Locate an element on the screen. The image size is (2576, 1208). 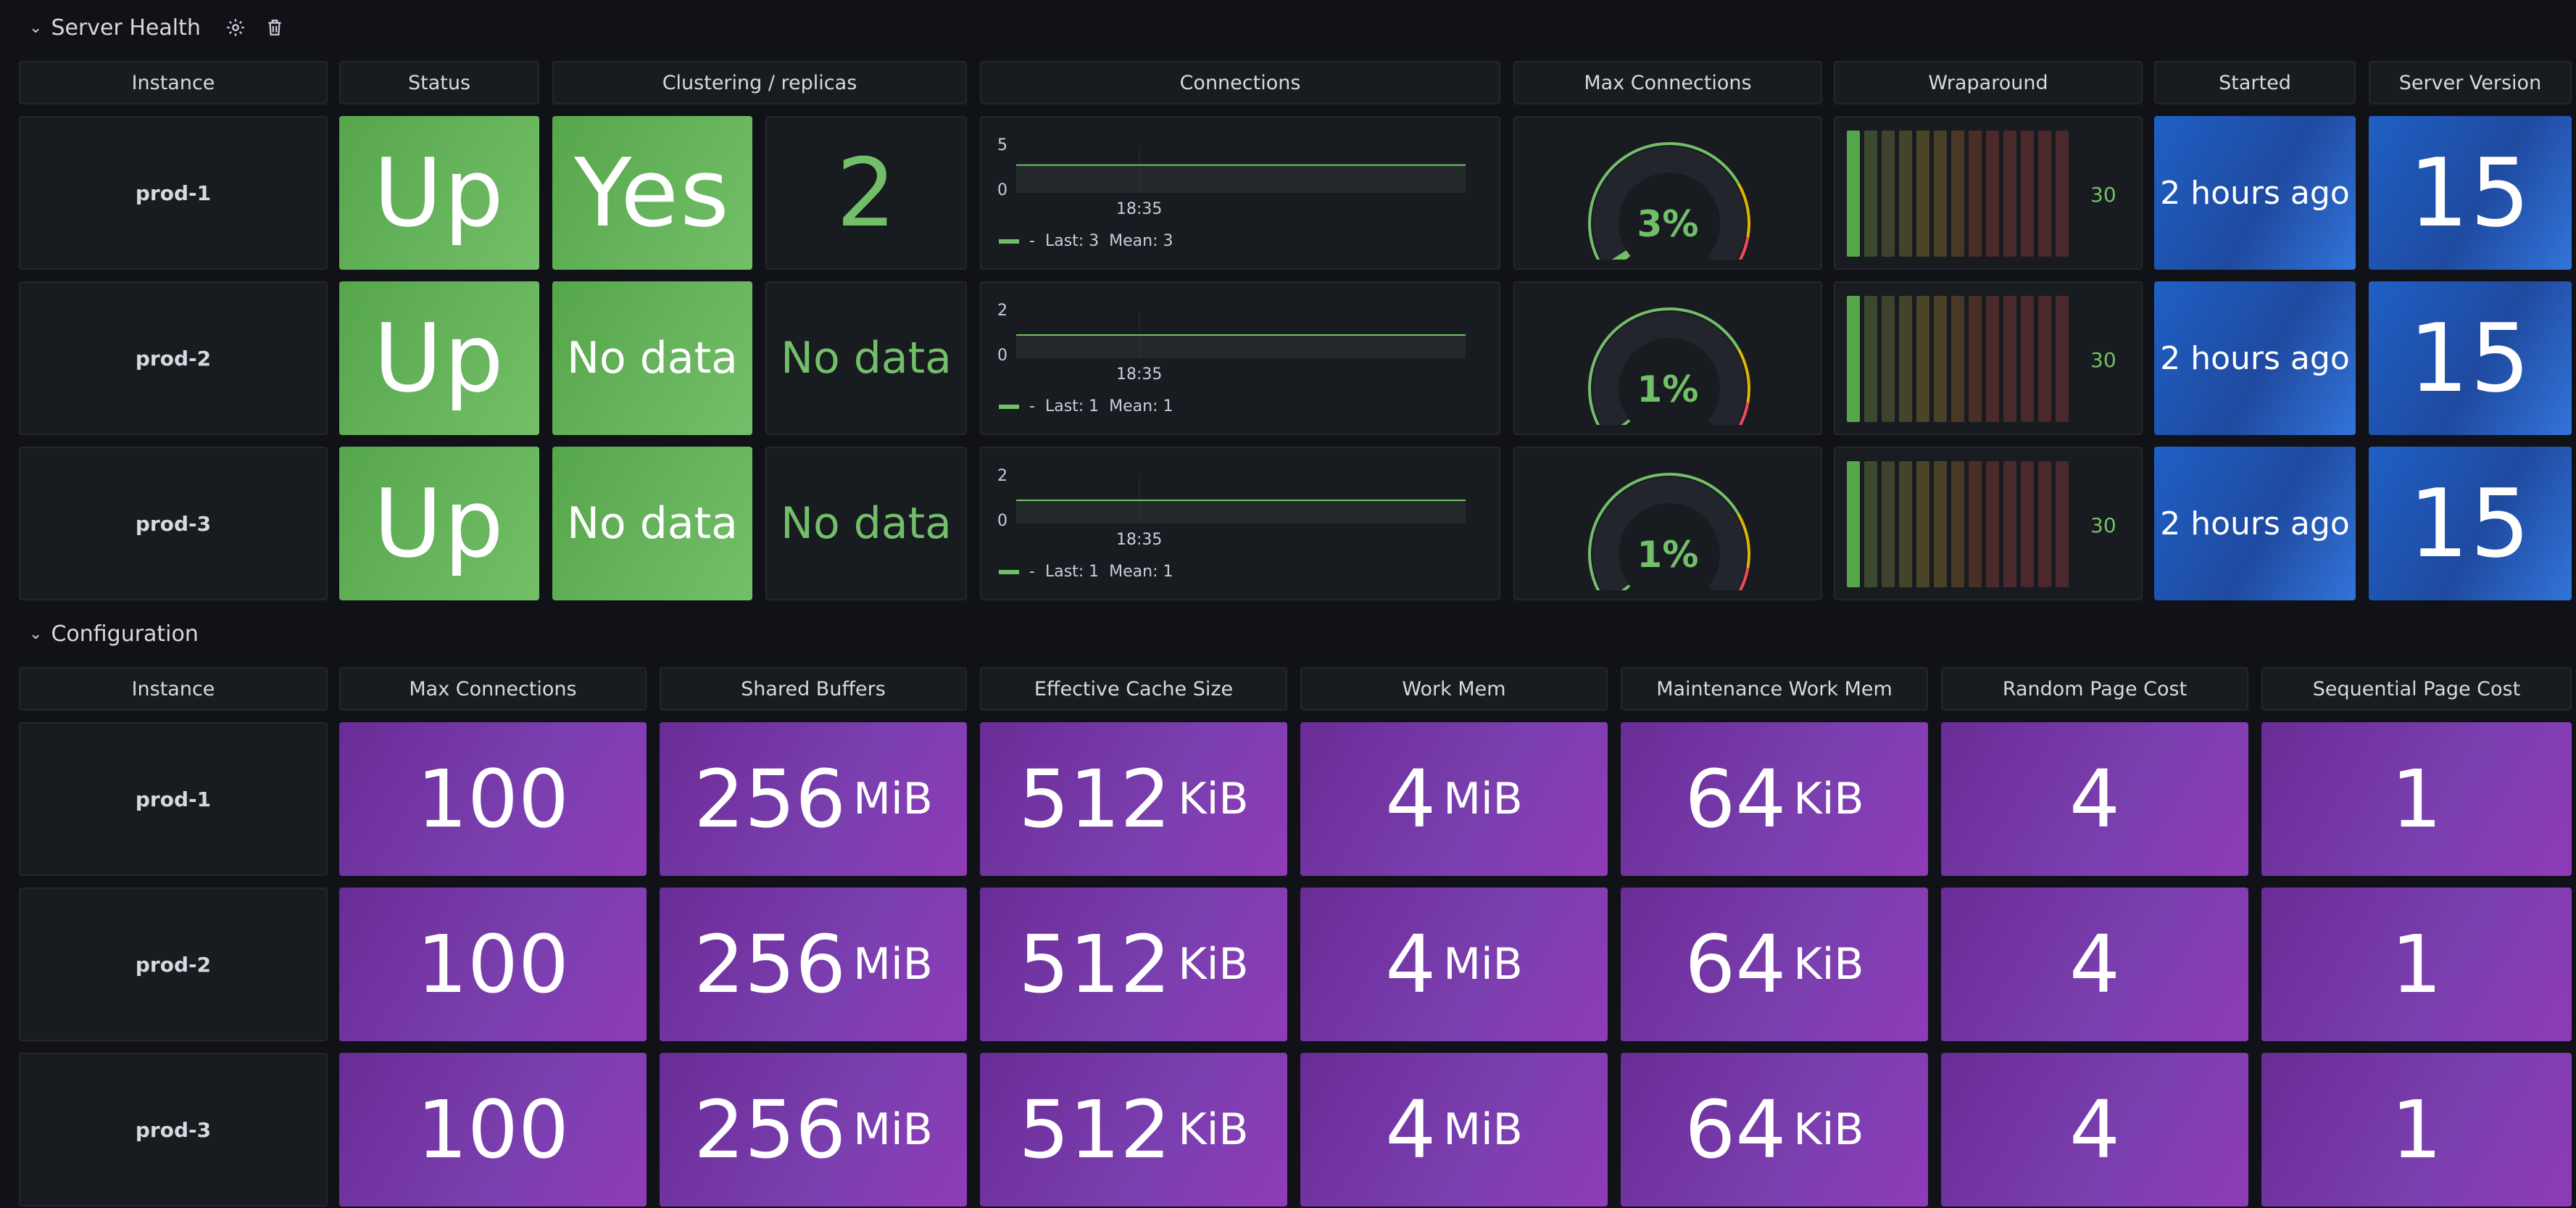
x-axis-time-label: 18:35 is located at coordinates (1139, 375).